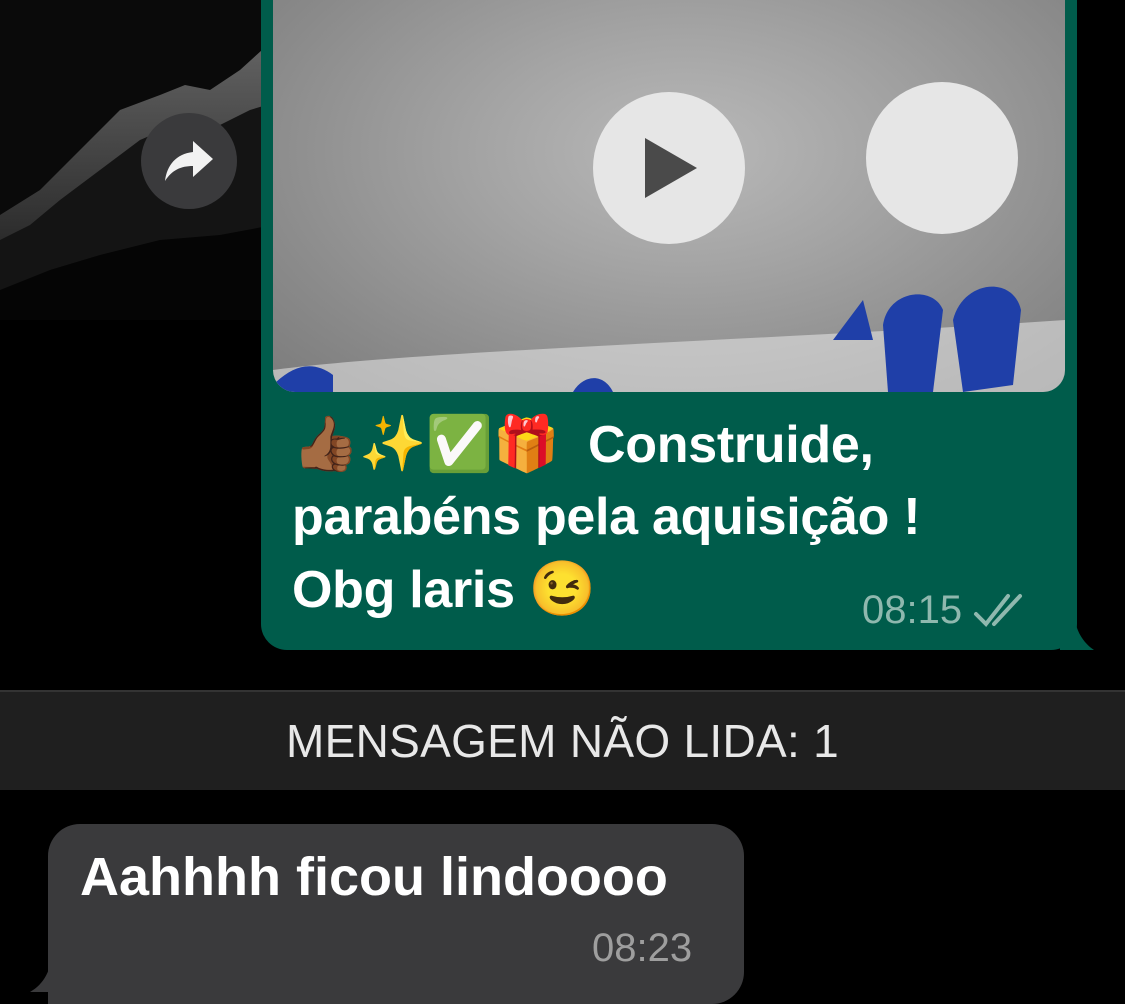  I want to click on play-icon, so click(671, 168).